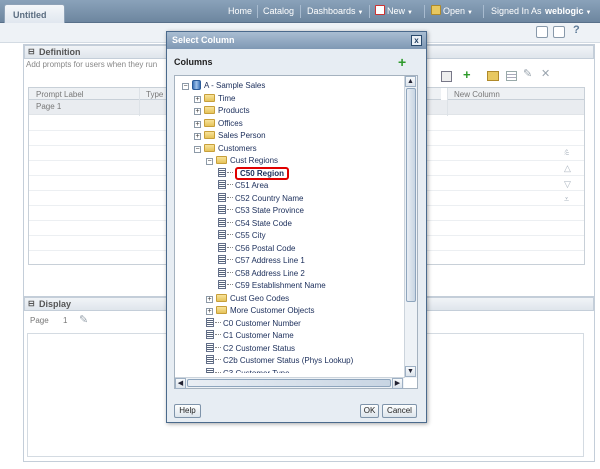 This screenshot has width=600, height=469. I want to click on tree-folder-item: + Offices, so click(291, 124).